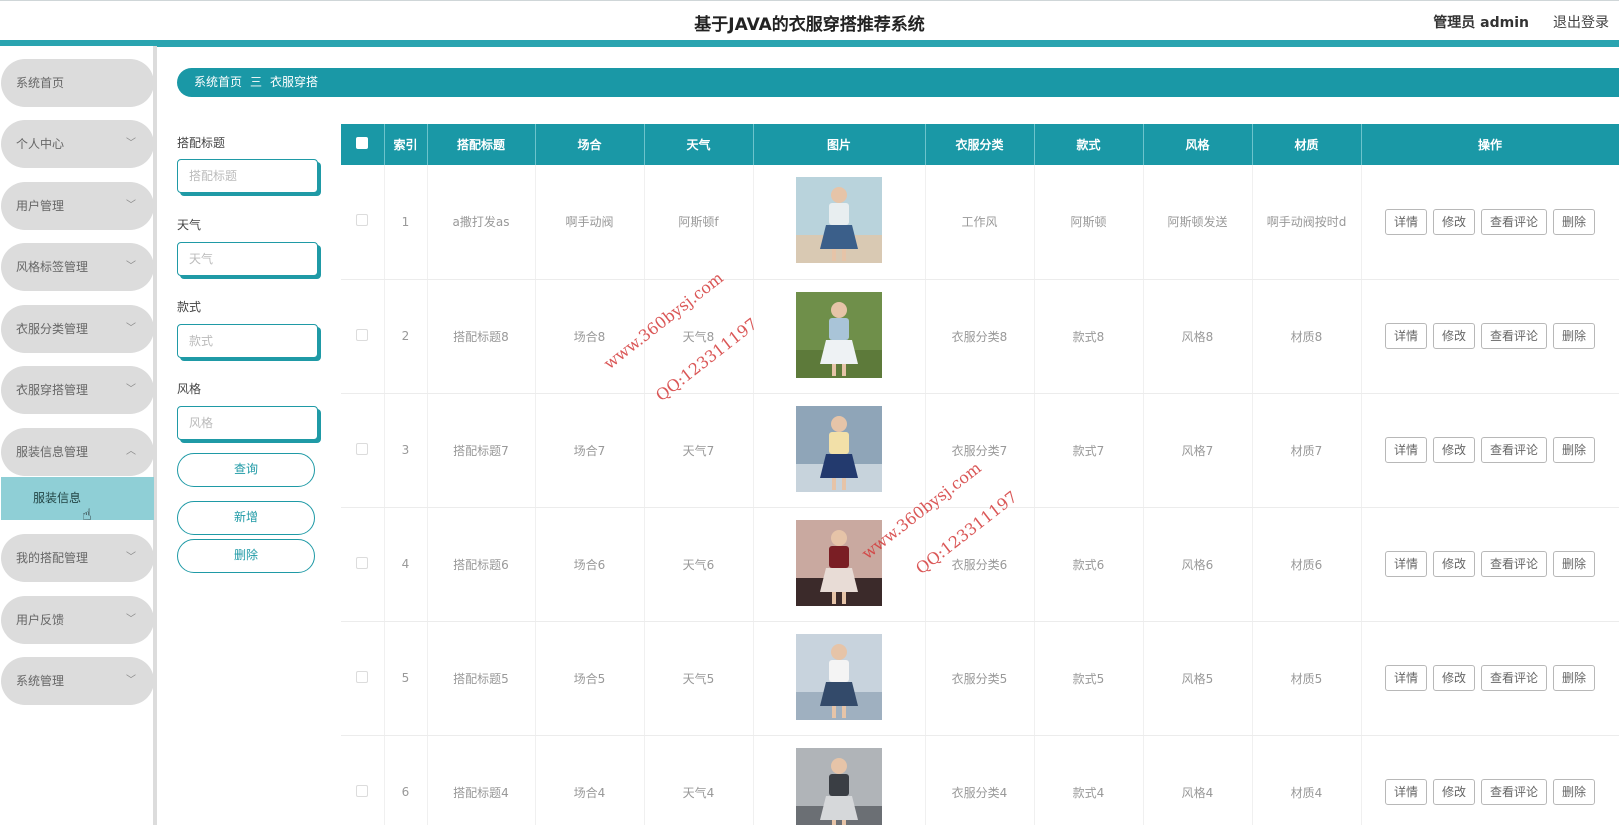 This screenshot has width=1619, height=825. Describe the element at coordinates (1089, 780) in the screenshot. I see `cell-style: 款式4` at that location.